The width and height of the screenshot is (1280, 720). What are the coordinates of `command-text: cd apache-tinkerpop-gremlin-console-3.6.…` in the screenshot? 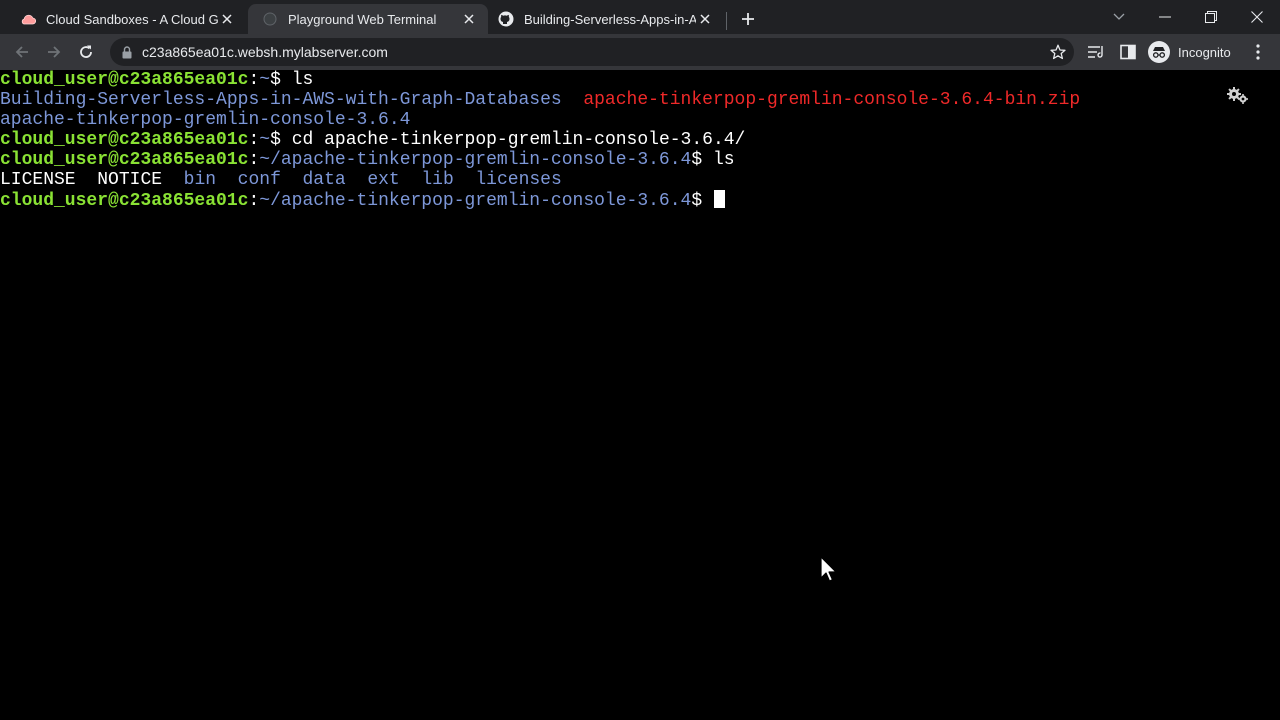 It's located at (518, 140).